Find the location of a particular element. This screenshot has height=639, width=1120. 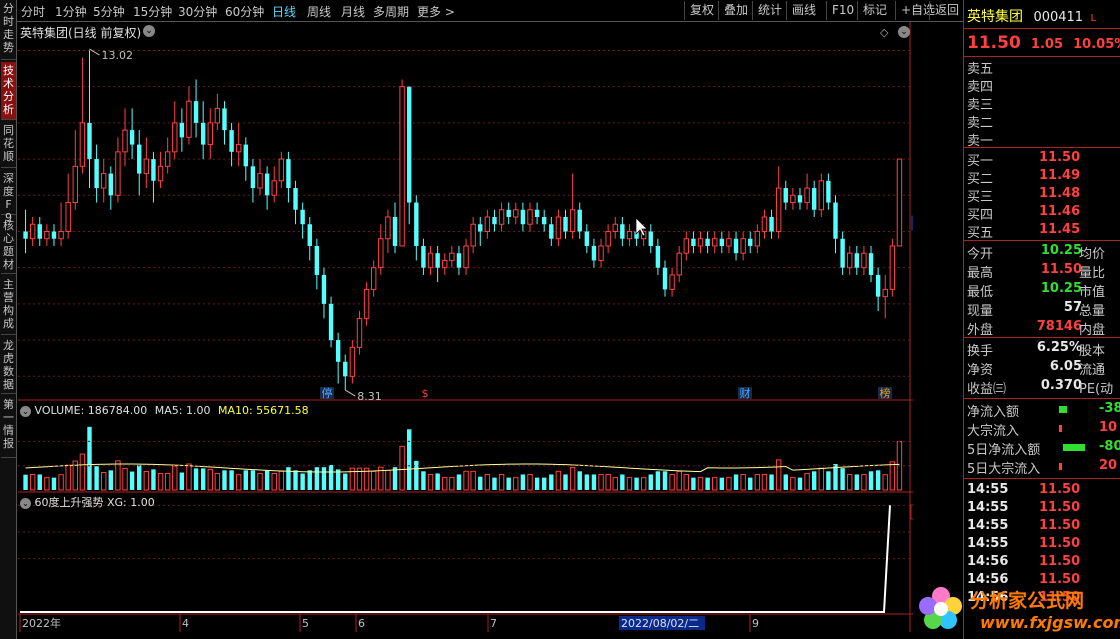

side-tab-bar: 分时走势技术分析同花顺深度F9核心题材主营构成龙虎数据第一情报 is located at coordinates (8, 319).